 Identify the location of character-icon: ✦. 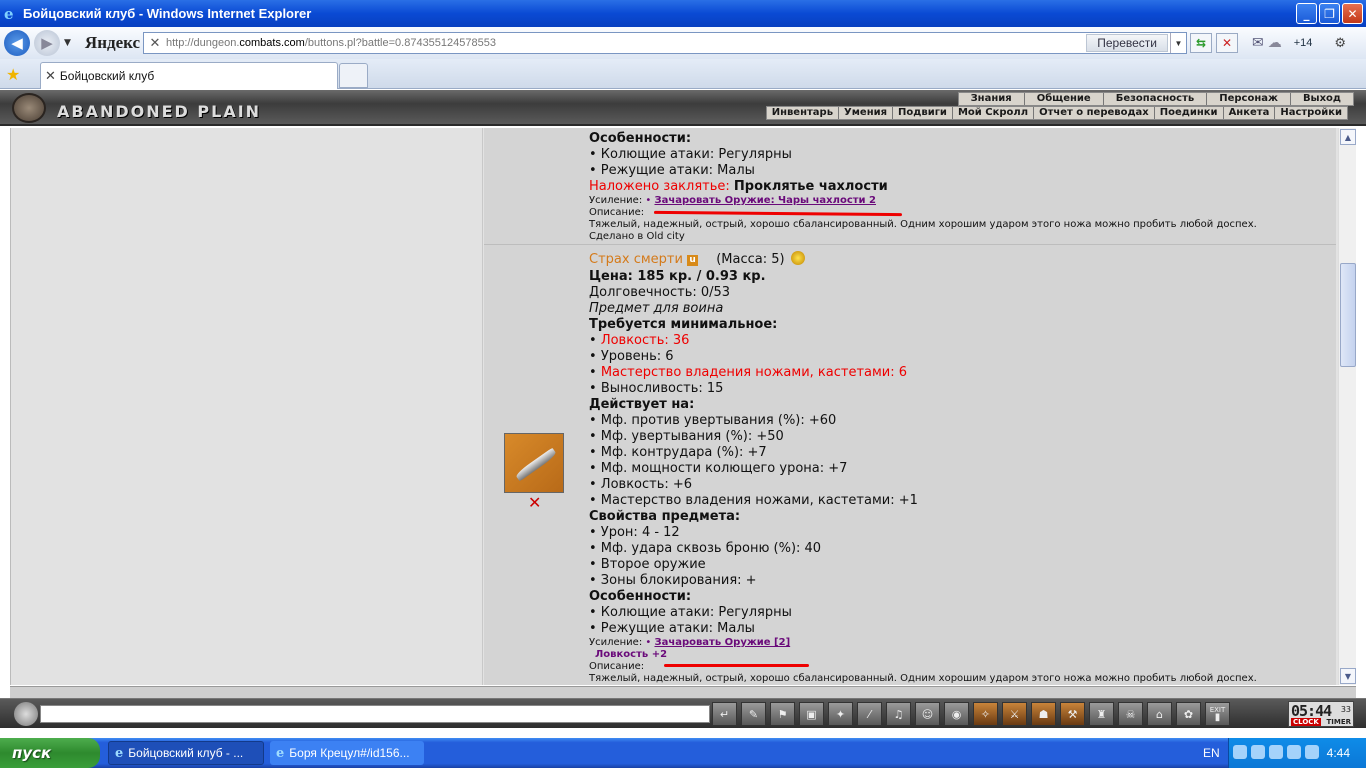
(840, 714).